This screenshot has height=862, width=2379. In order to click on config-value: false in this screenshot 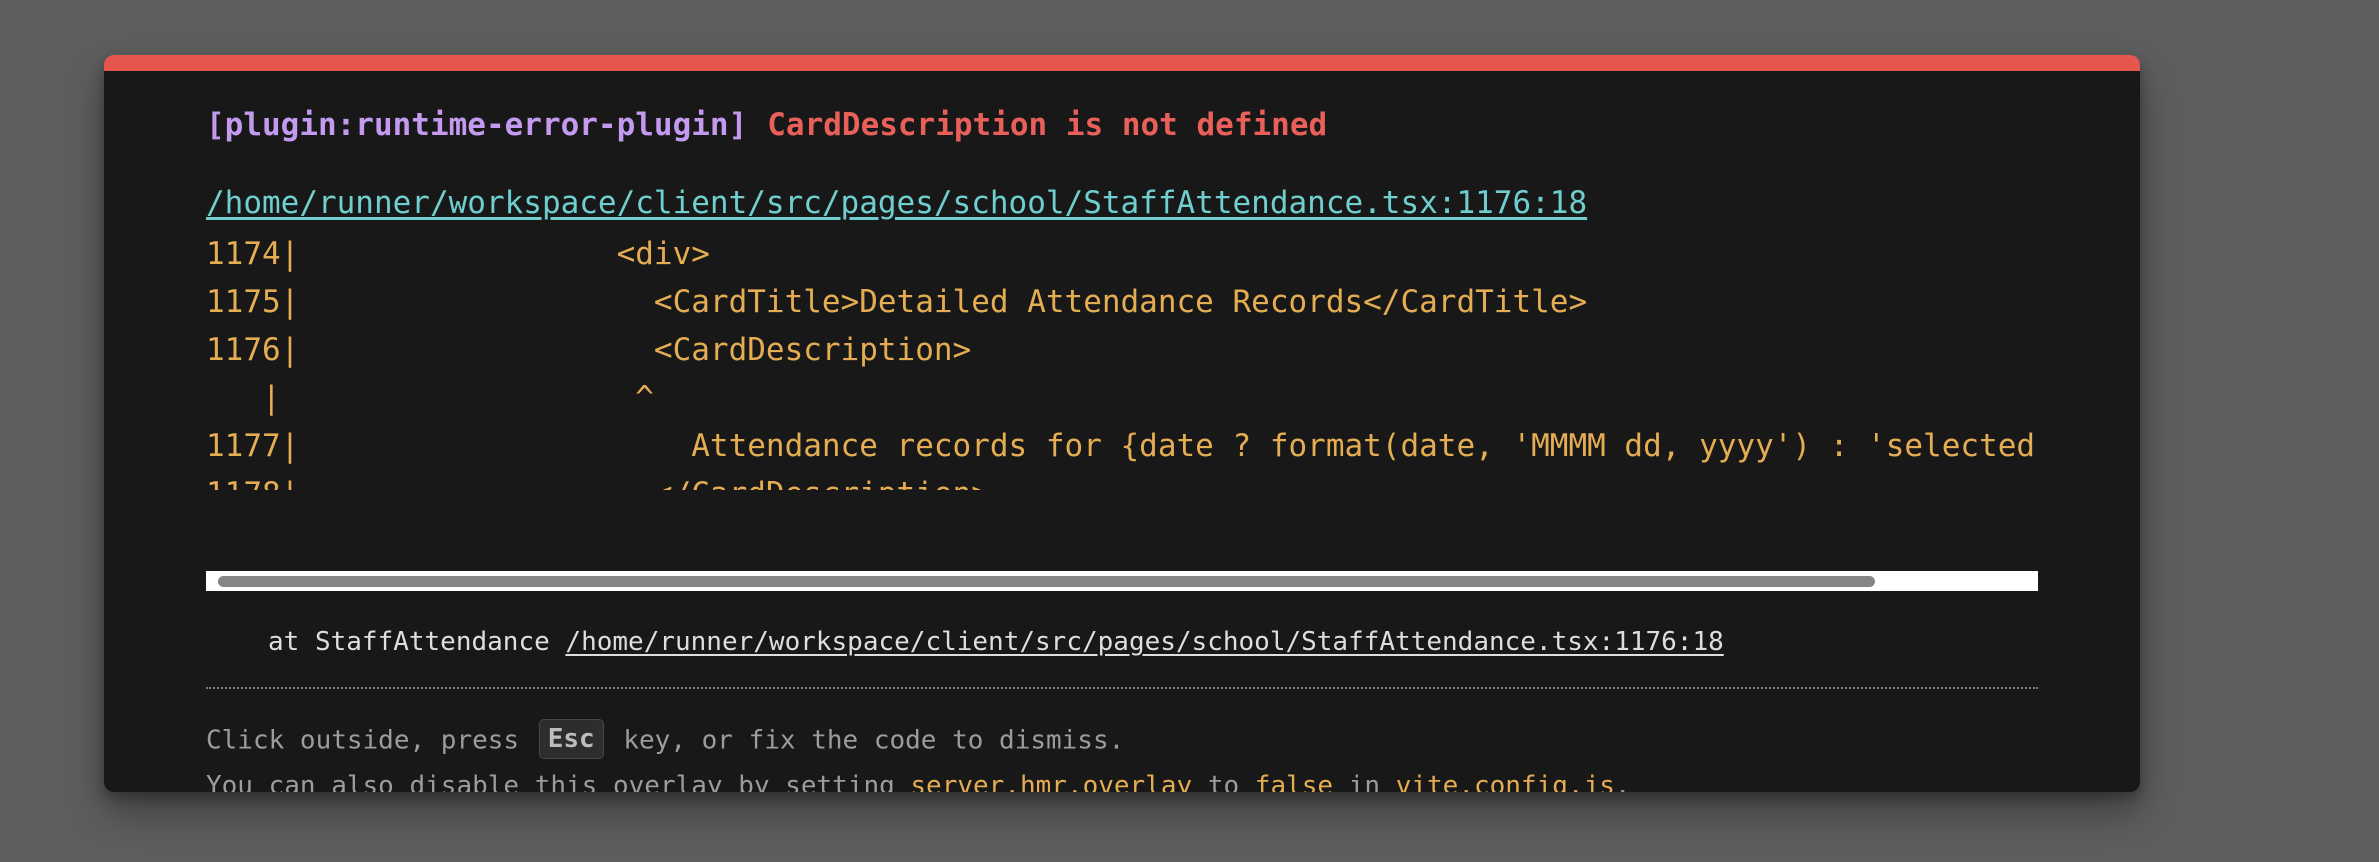, I will do `click(1294, 781)`.